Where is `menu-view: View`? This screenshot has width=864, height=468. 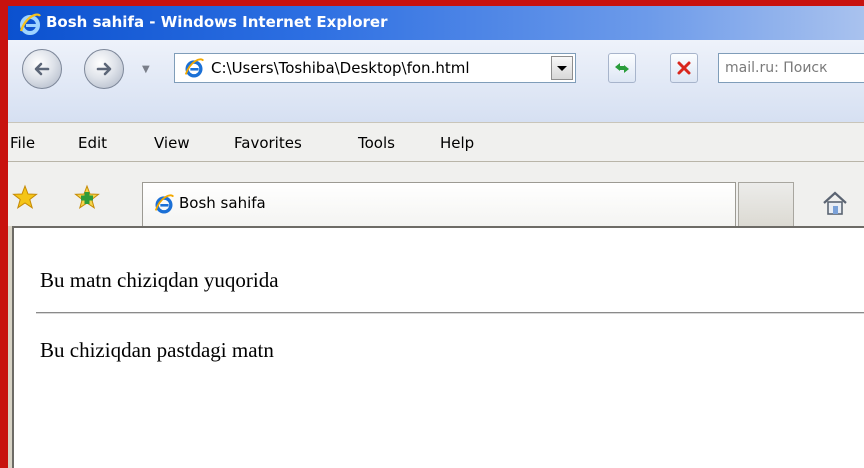 menu-view: View is located at coordinates (172, 143).